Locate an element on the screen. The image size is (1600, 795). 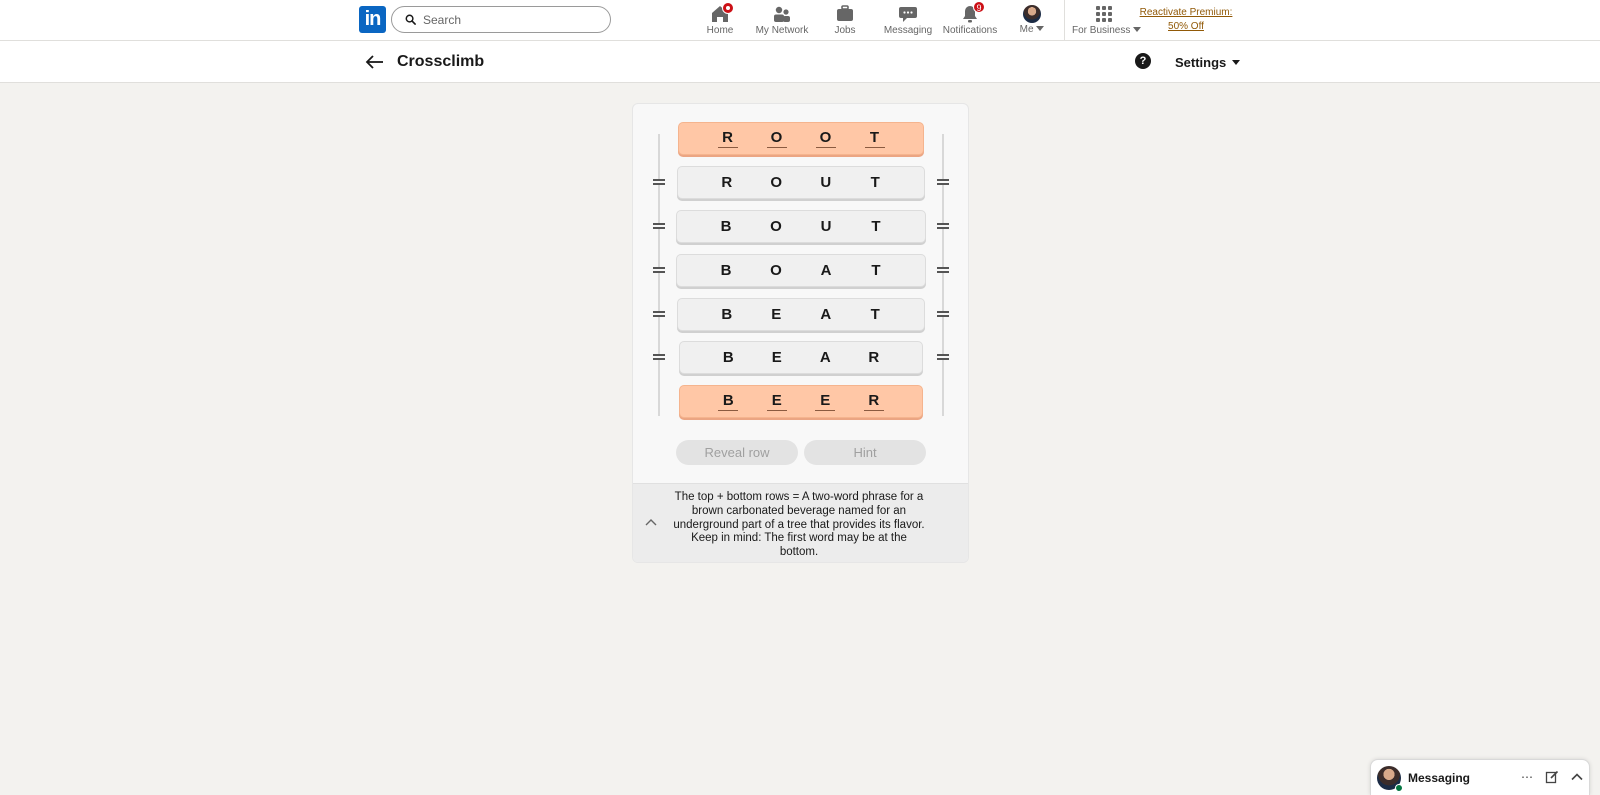
search-icon is located at coordinates (410, 19).